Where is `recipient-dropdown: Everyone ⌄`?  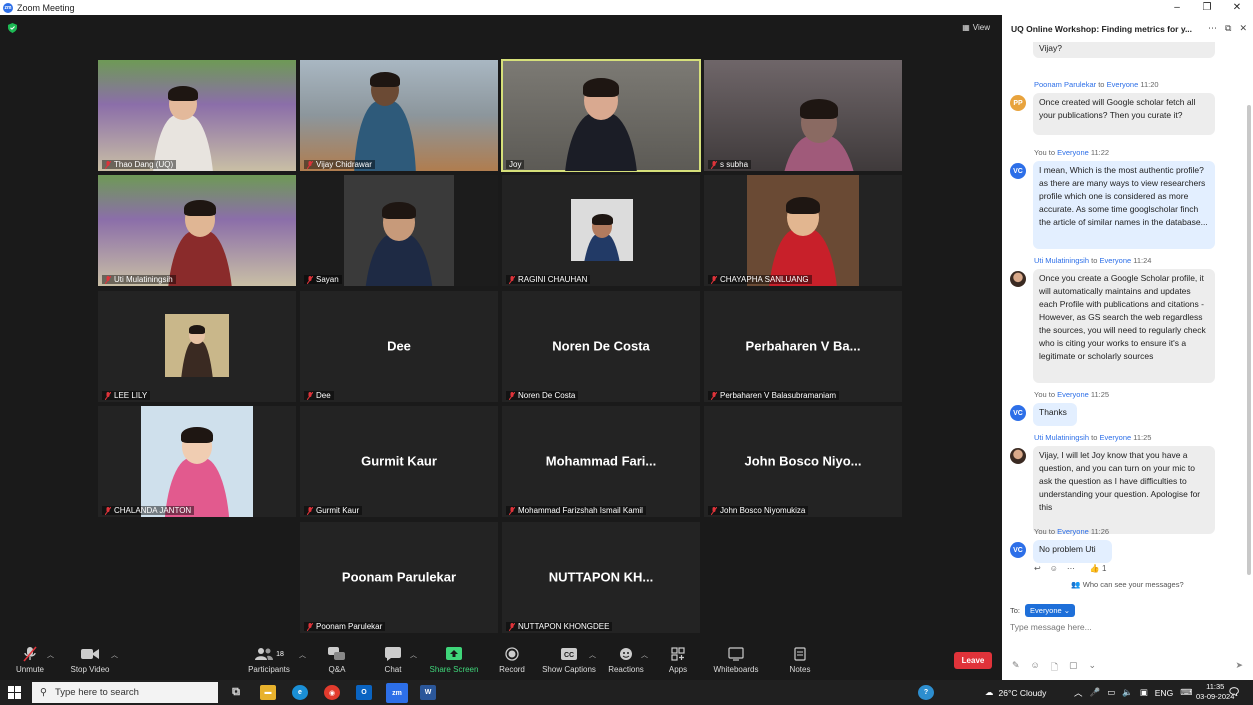
recipient-dropdown: Everyone ⌄ is located at coordinates (1050, 610).